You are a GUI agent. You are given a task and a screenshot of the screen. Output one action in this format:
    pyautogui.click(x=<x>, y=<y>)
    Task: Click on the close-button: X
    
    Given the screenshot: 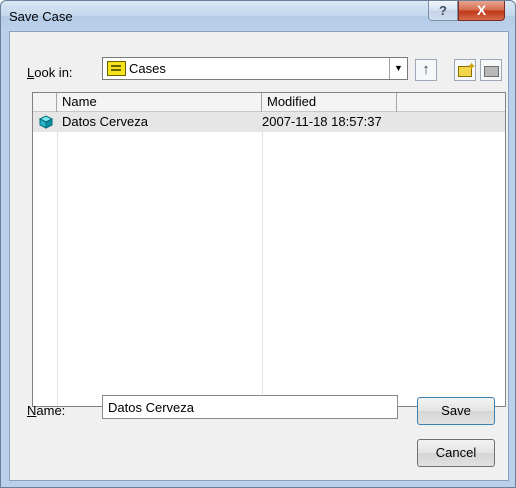 What is the action you would take?
    pyautogui.click(x=481, y=11)
    